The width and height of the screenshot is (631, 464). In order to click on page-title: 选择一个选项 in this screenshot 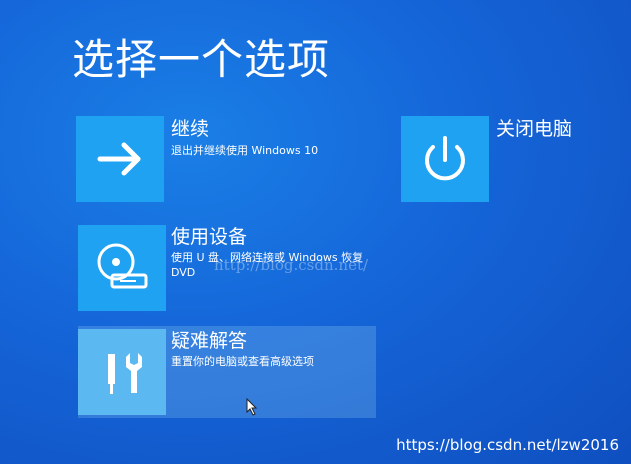, I will do `click(201, 59)`.